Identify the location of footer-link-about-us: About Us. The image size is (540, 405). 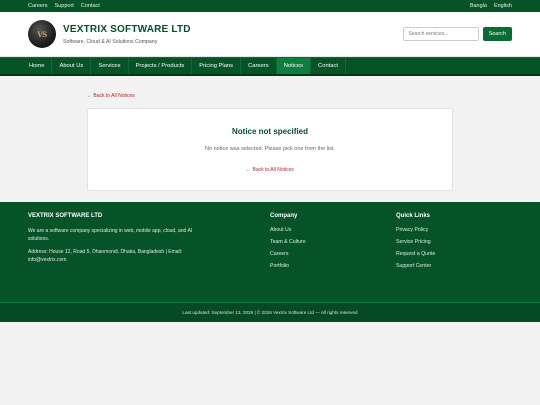
(288, 230).